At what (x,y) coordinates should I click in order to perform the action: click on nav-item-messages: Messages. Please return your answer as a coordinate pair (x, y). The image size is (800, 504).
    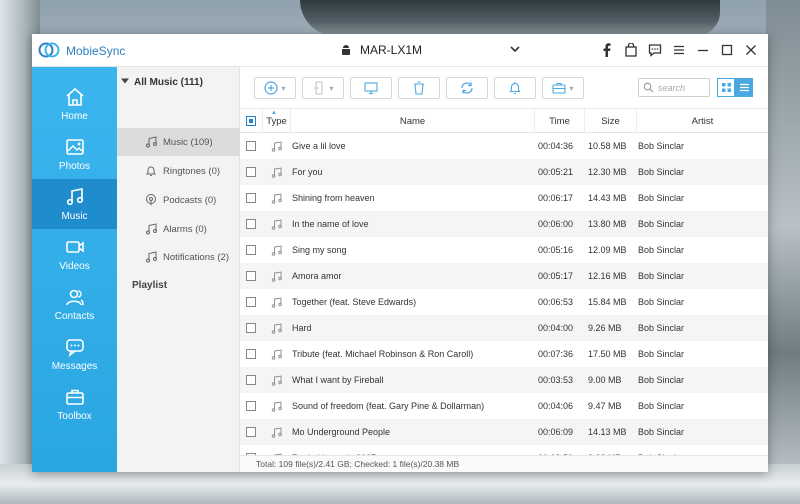
    Looking at the image, I should click on (74, 354).